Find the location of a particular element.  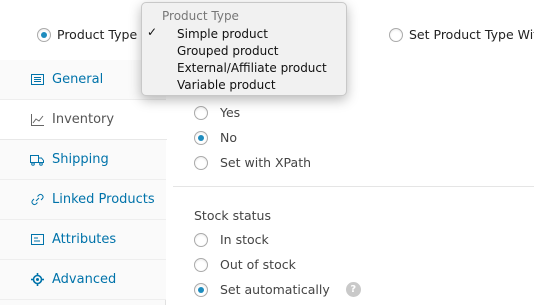

tab-linked-products-label: Linked Products is located at coordinates (103, 199).